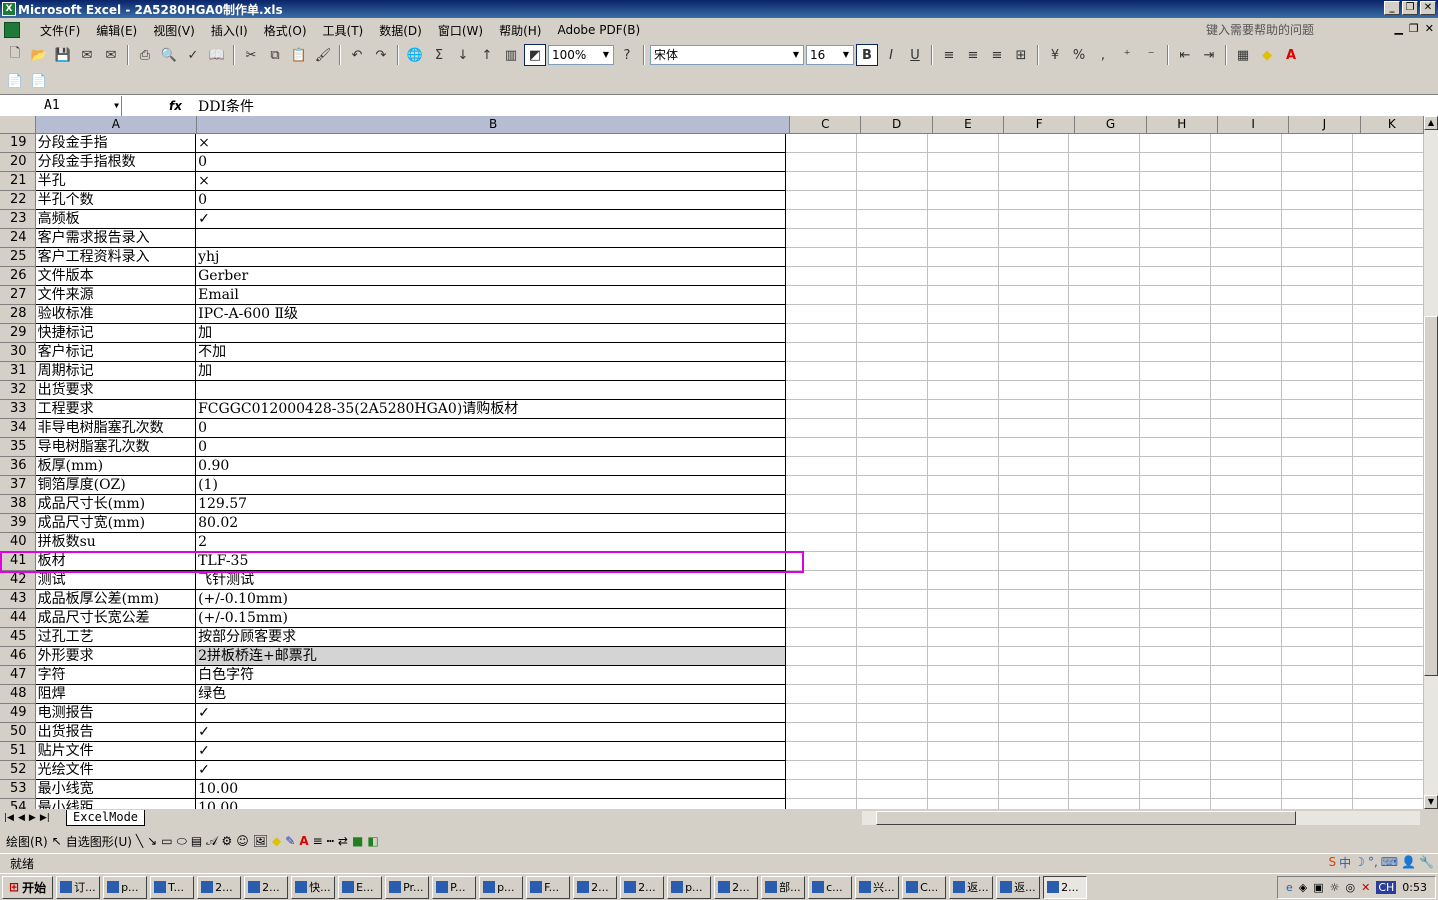  I want to click on cell-value: 2, so click(491, 542).